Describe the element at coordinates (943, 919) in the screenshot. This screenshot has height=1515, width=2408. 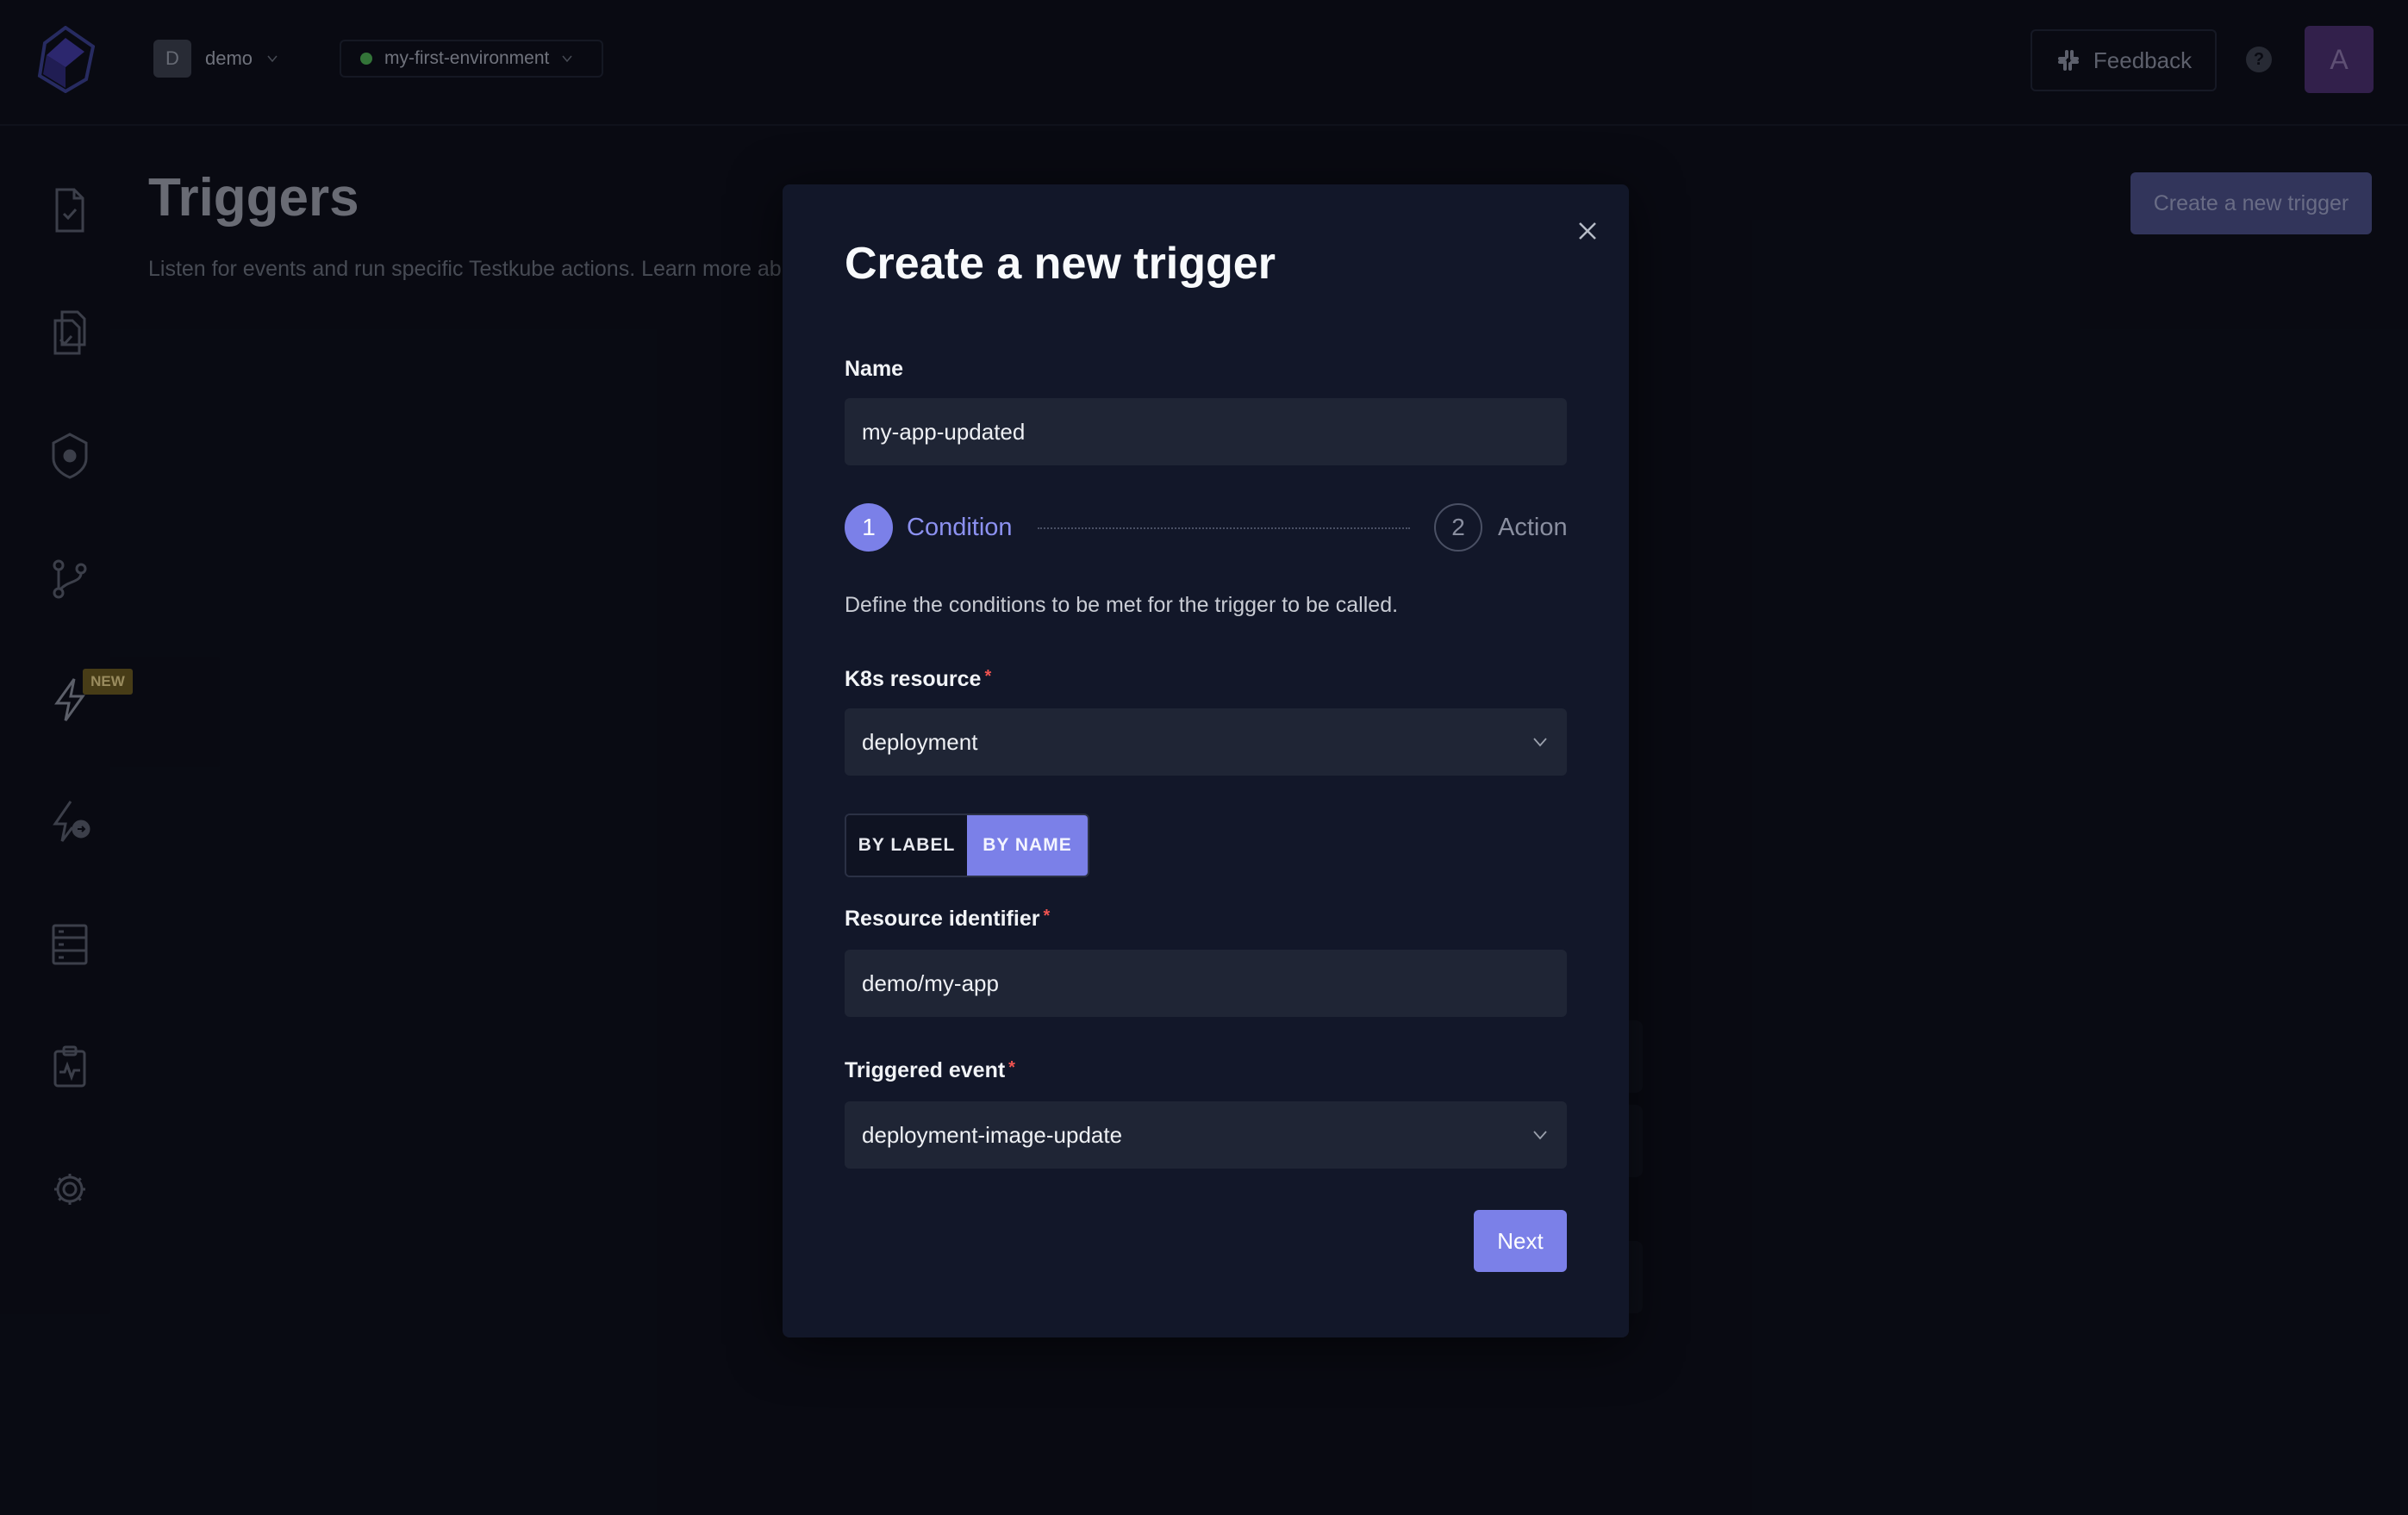
I see `resource-identifier-label-text: Resource identifier` at that location.